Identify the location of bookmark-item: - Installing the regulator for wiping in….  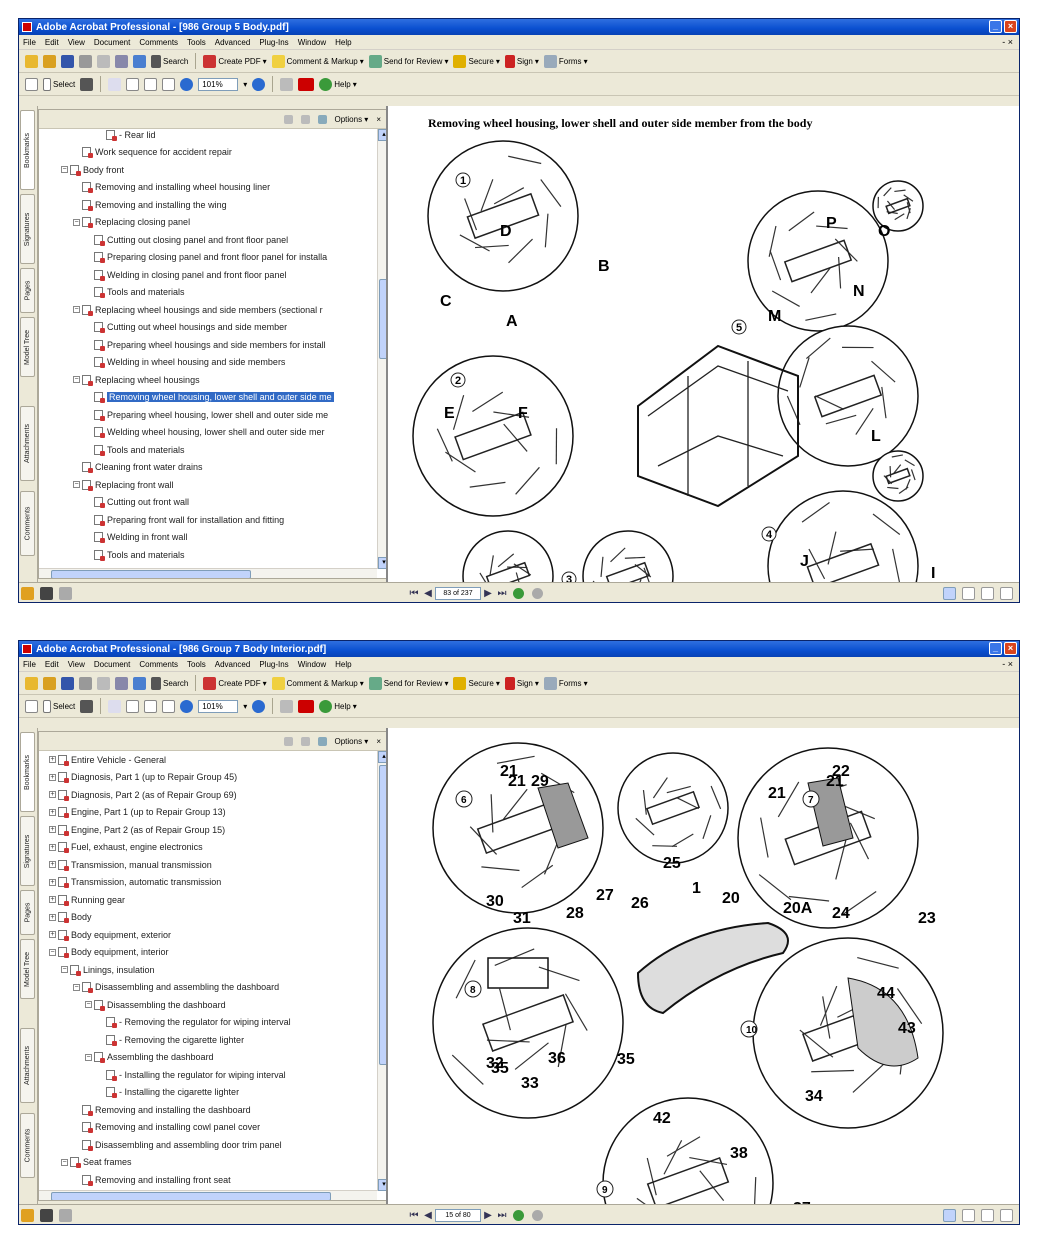
(162, 1074).